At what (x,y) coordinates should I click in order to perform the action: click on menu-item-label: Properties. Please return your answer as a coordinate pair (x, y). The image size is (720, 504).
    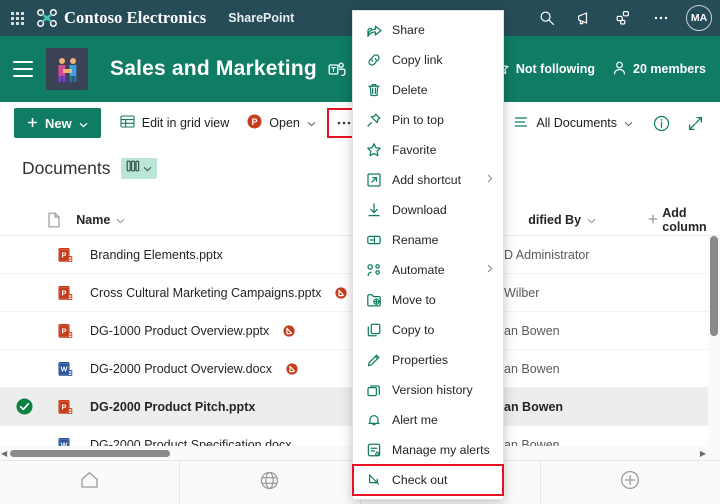
    Looking at the image, I should click on (420, 360).